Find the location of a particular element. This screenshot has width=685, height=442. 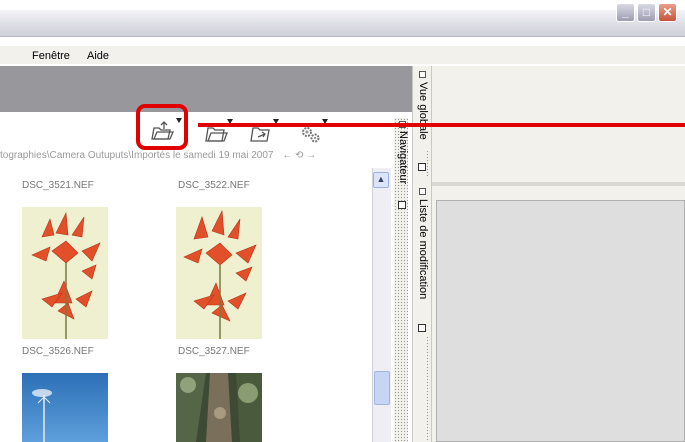

close-button: ✕ is located at coordinates (667, 12).